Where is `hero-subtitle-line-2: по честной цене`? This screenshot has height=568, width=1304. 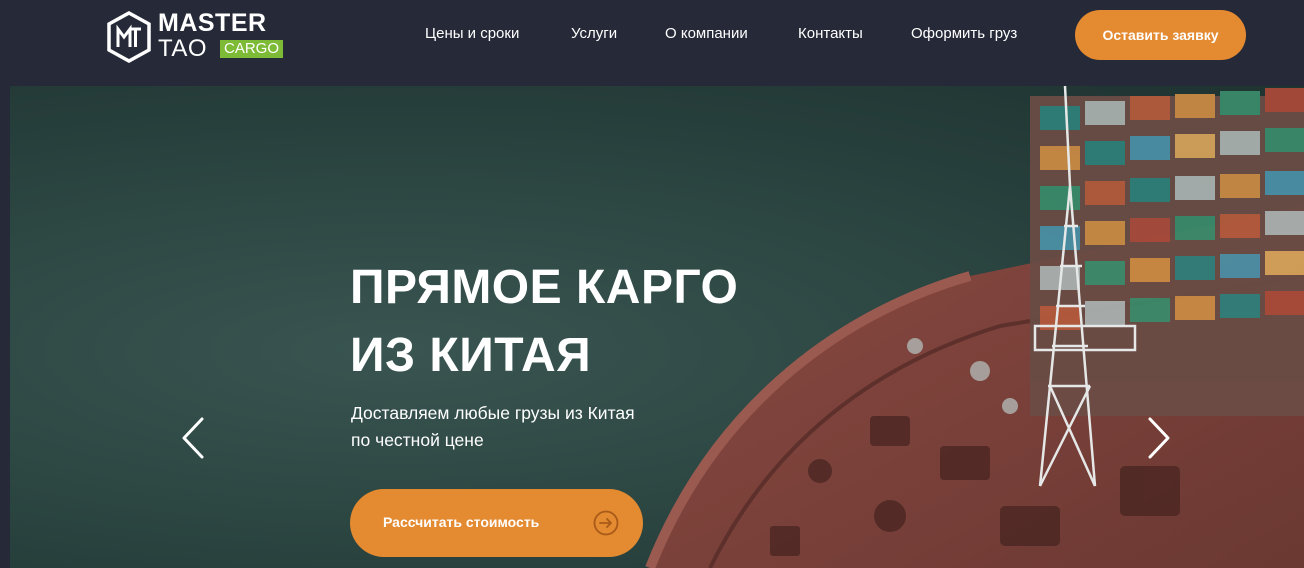 hero-subtitle-line-2: по честной цене is located at coordinates (417, 440).